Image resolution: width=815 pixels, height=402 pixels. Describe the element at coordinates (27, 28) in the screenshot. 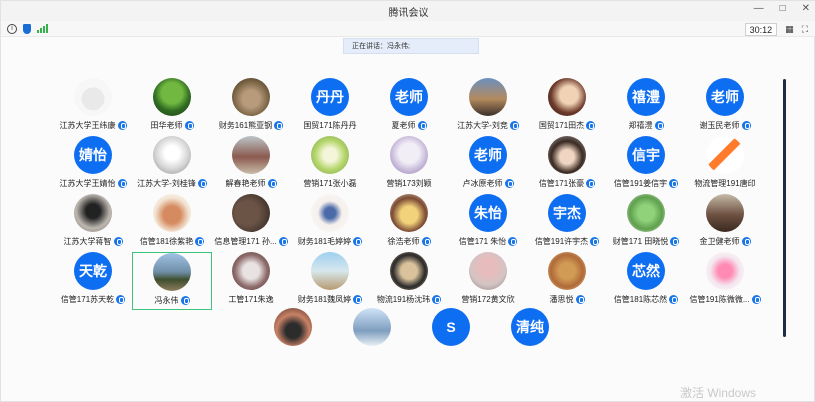

I see `shield-icon` at that location.